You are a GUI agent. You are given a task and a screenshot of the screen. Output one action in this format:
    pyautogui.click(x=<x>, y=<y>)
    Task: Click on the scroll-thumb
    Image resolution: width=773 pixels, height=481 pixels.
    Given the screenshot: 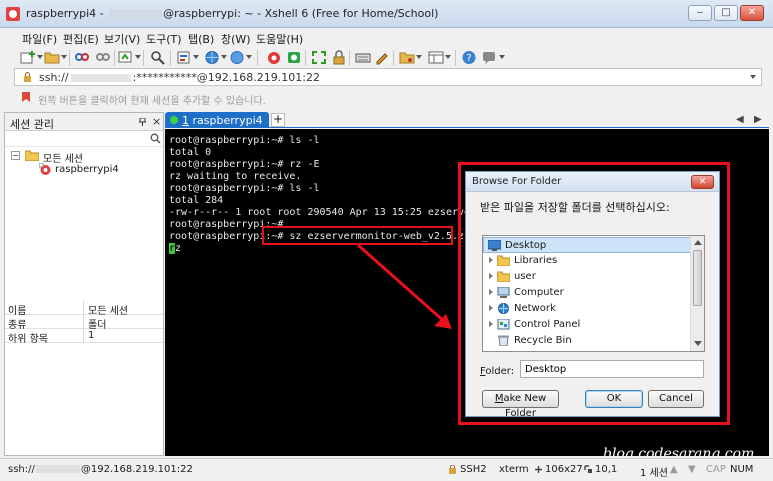 What is the action you would take?
    pyautogui.click(x=697, y=278)
    